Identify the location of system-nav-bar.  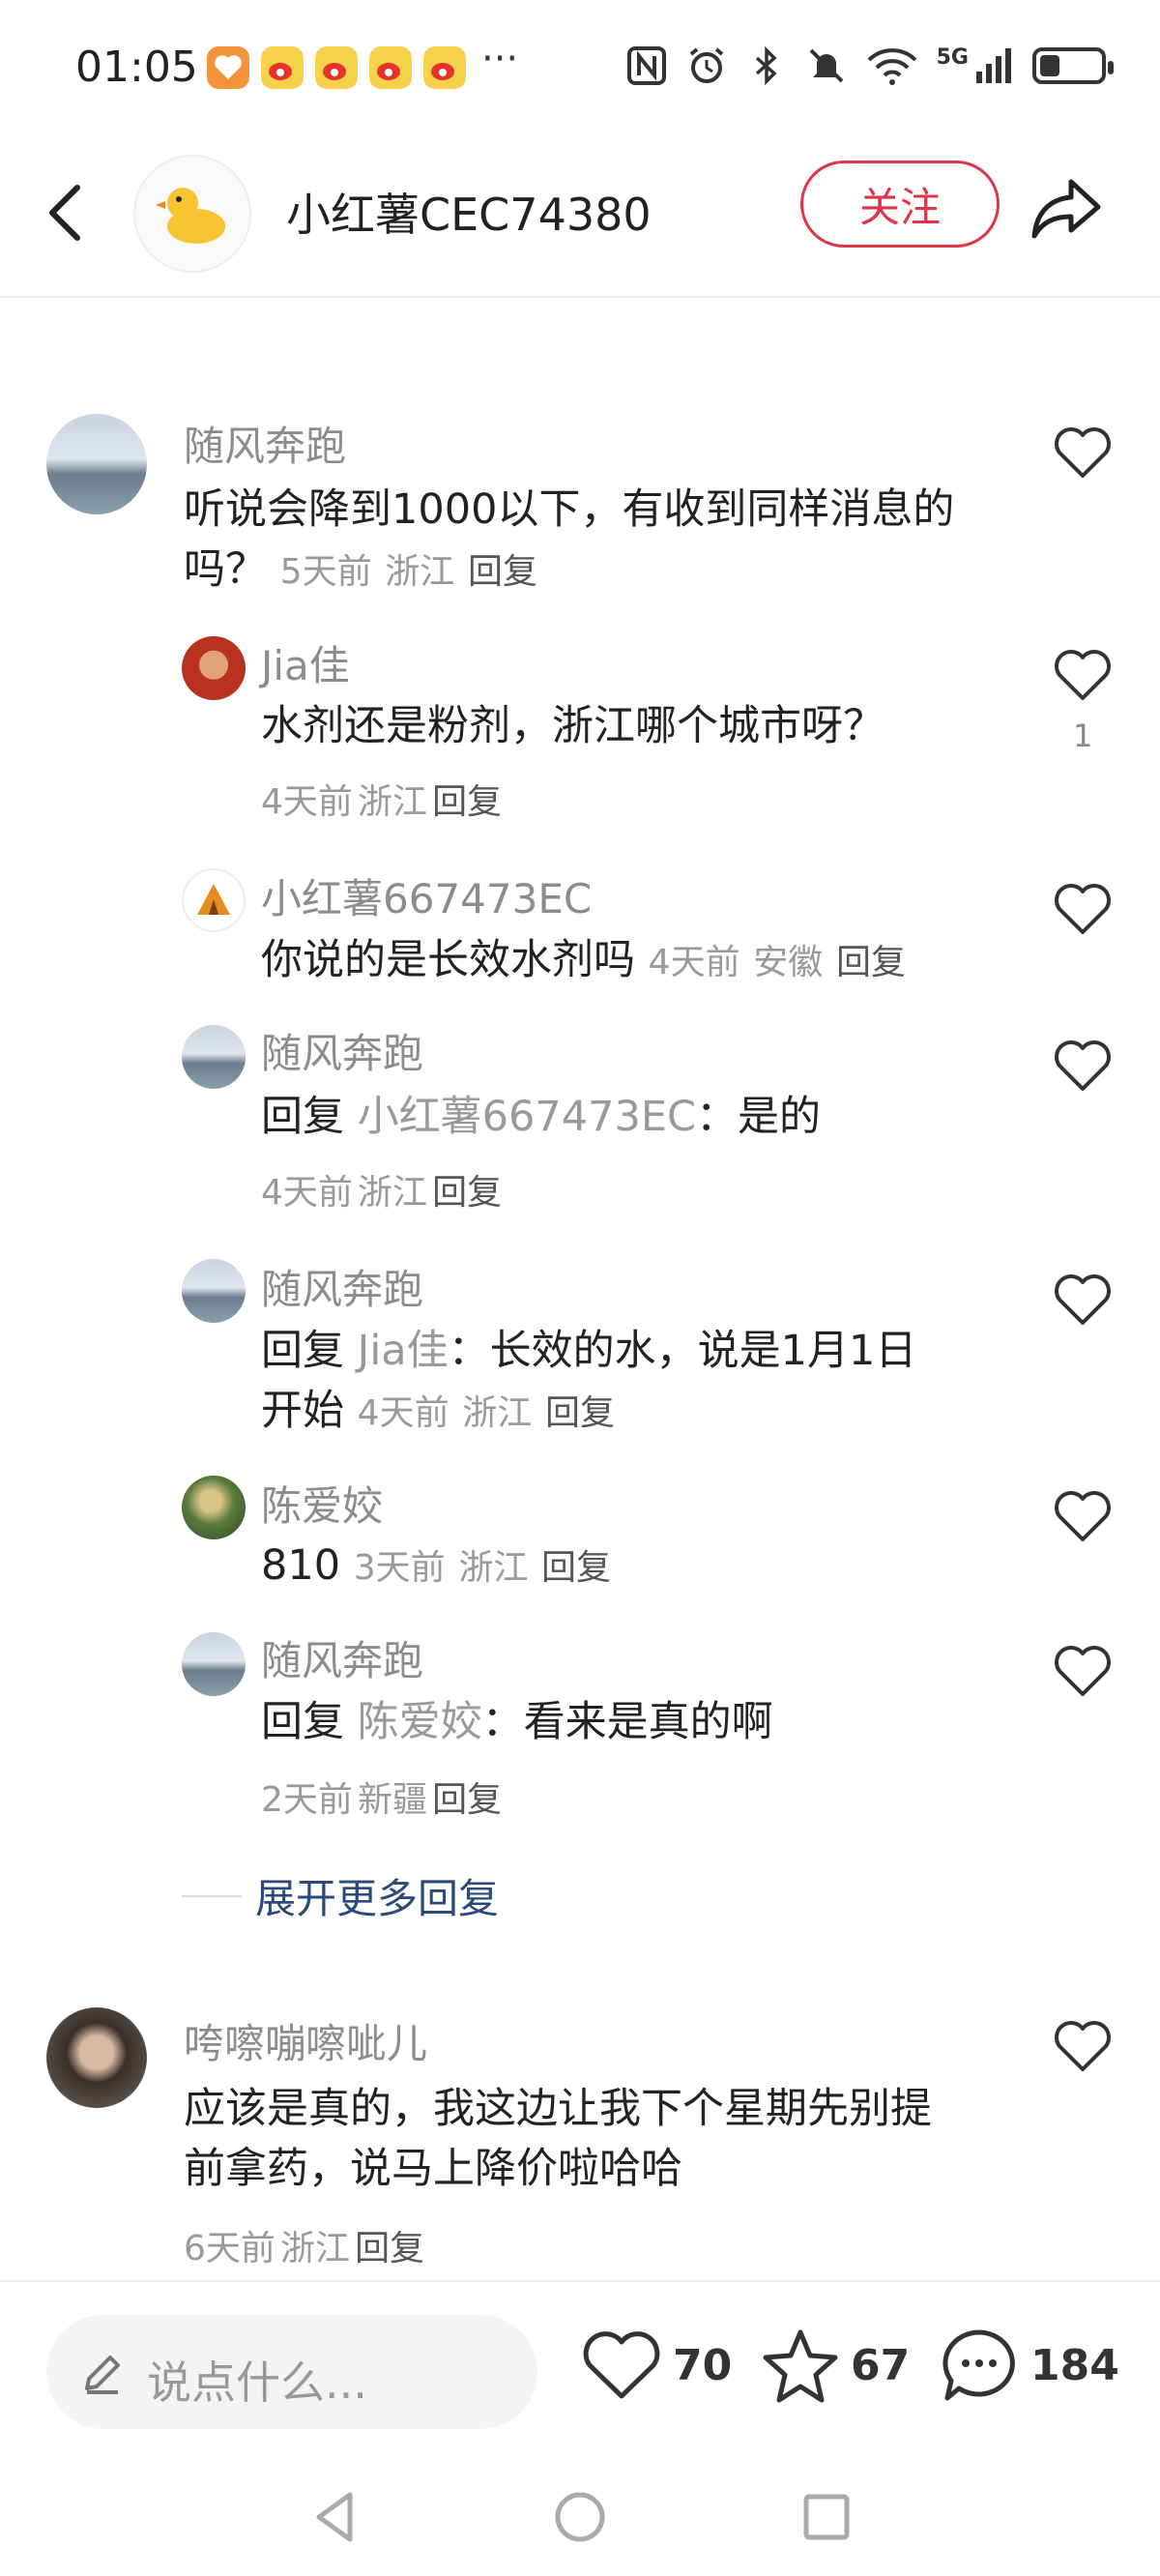
(580, 2516).